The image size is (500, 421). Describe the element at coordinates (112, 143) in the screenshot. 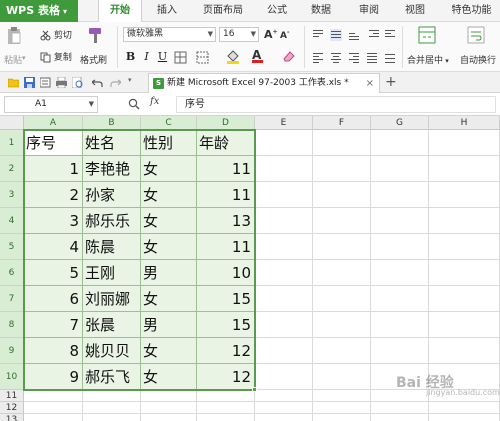

I see `cell: 姓名` at that location.